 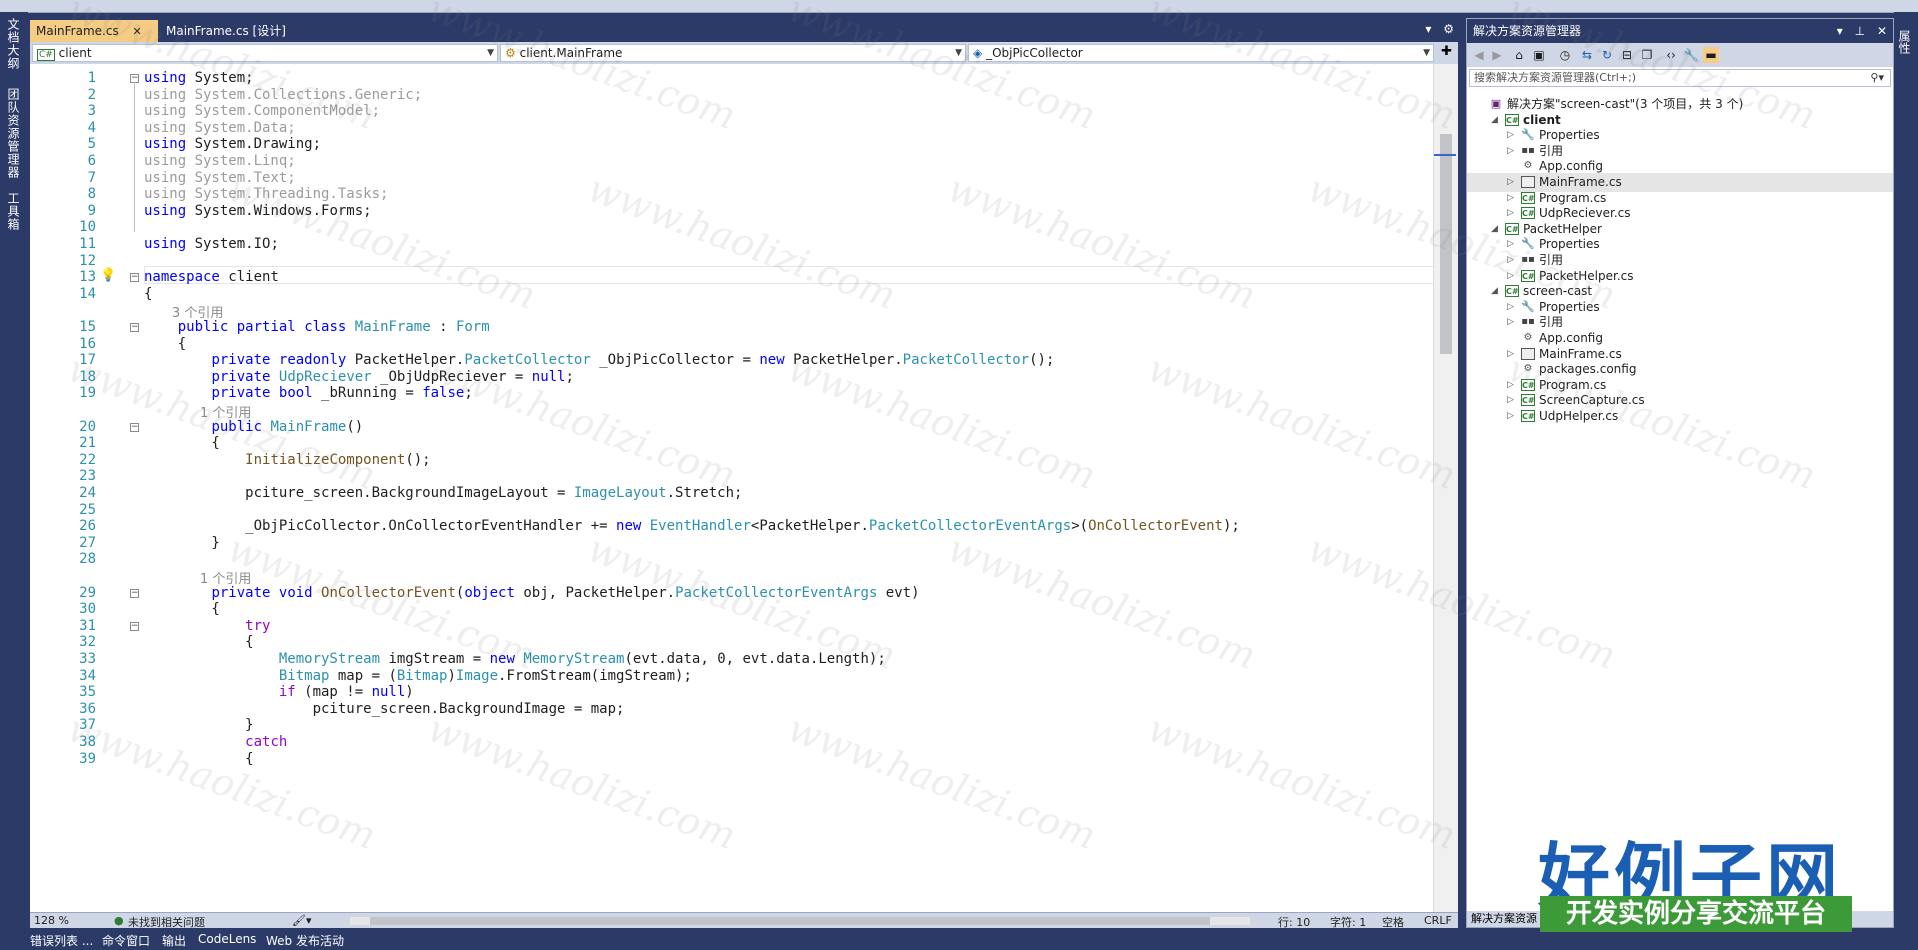 What do you see at coordinates (87, 327) in the screenshot?
I see `line-number: 15` at bounding box center [87, 327].